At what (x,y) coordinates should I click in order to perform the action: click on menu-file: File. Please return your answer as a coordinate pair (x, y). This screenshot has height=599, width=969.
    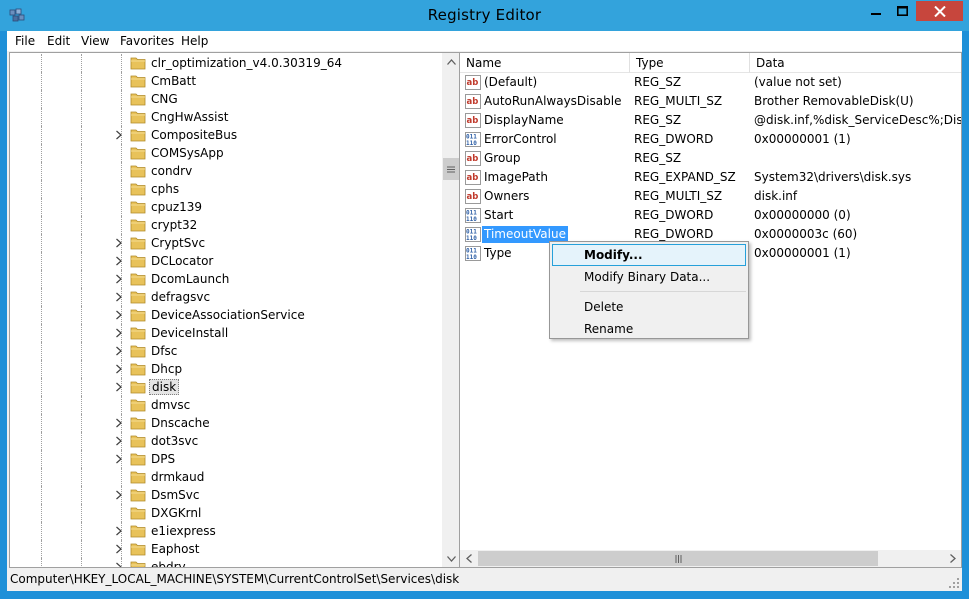
    Looking at the image, I should click on (25, 41).